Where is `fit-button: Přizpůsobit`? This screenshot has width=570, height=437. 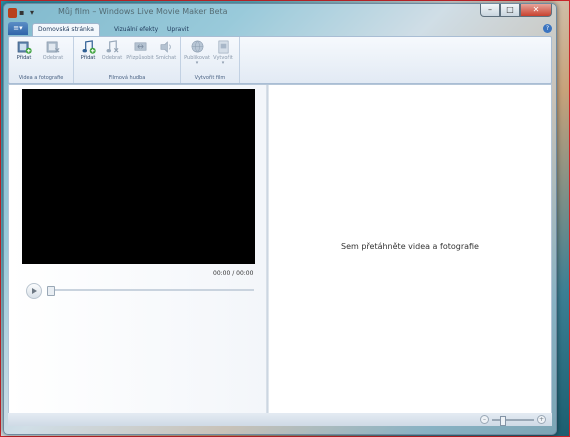
fit-button: Přizpůsobit is located at coordinates (140, 50).